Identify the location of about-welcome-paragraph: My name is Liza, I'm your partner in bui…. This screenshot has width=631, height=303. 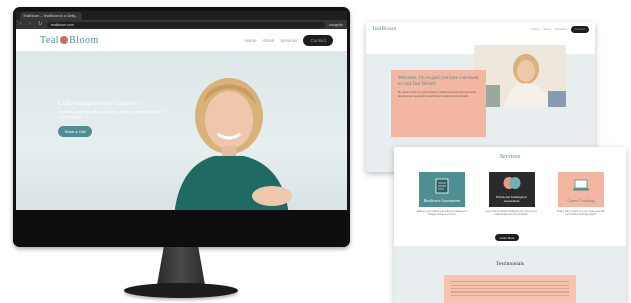
(437, 94).